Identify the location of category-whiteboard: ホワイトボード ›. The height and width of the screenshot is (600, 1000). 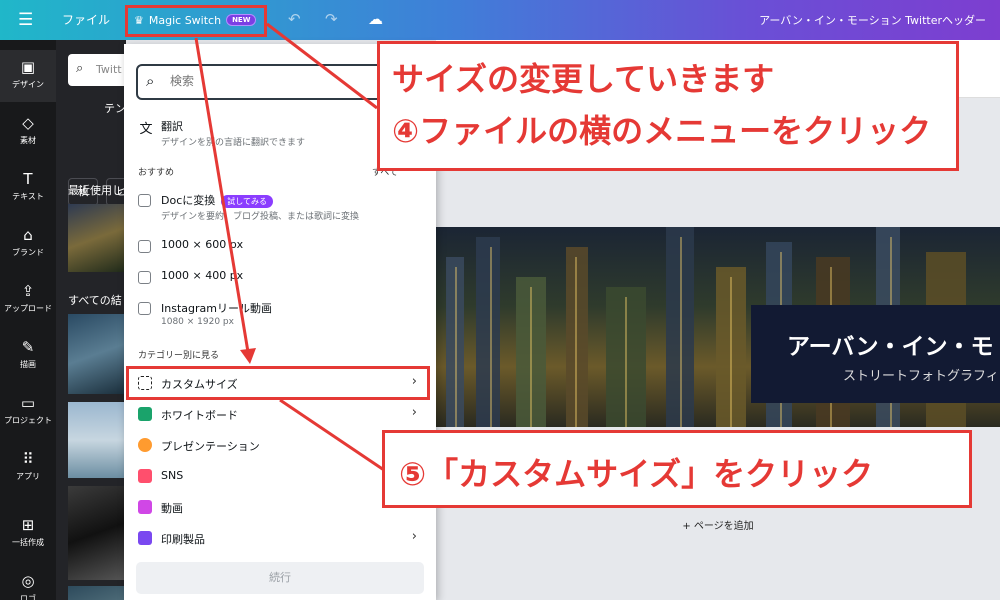
(280, 415).